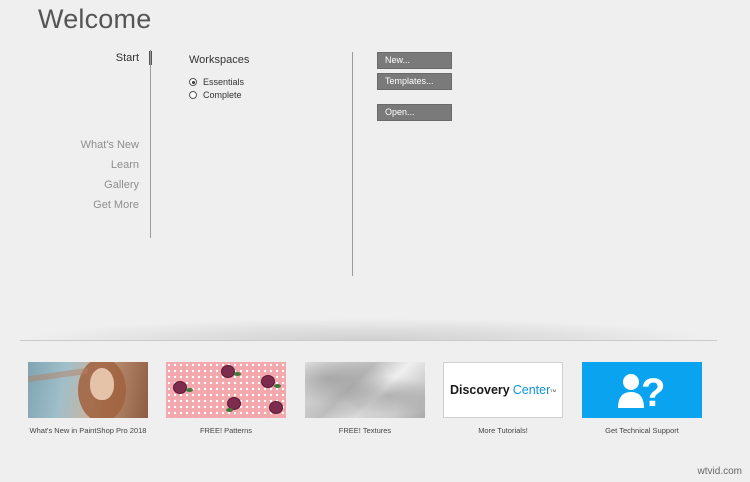 The width and height of the screenshot is (750, 482). I want to click on tile-more-tutorials: Discovery Center TM More Tutorials!, so click(503, 398).